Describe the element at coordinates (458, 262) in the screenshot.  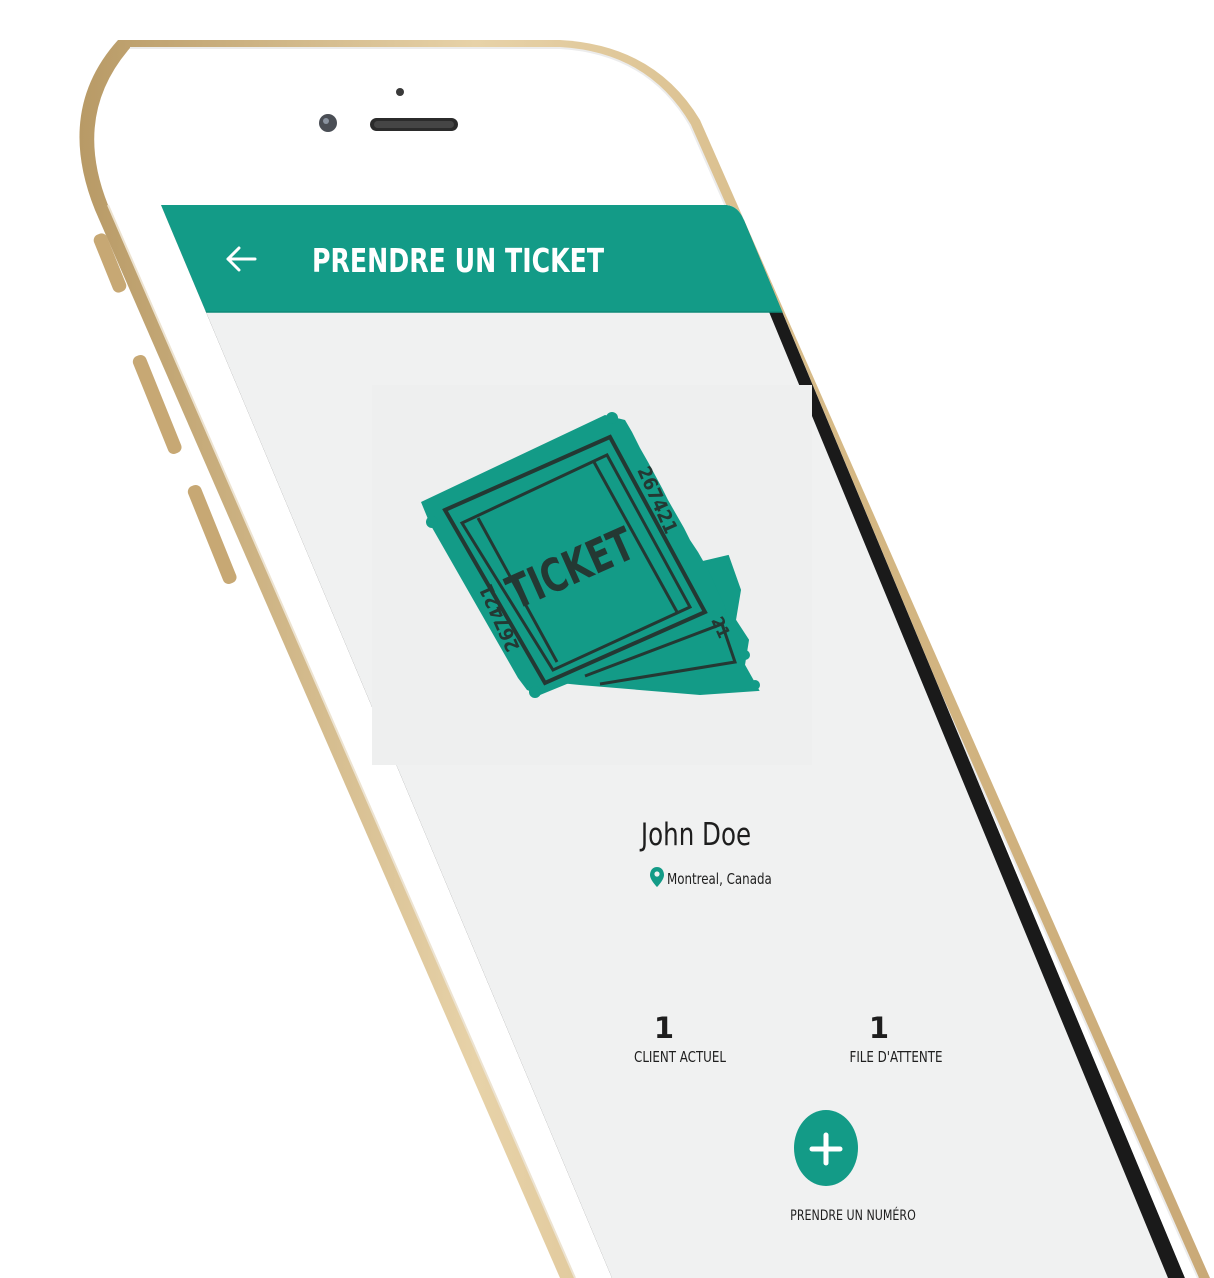
I see `page-title: PRENDRE UN TICKET` at that location.